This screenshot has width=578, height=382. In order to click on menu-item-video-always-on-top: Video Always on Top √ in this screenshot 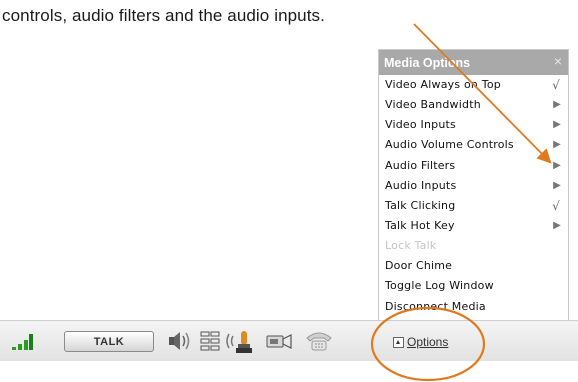, I will do `click(473, 85)`.